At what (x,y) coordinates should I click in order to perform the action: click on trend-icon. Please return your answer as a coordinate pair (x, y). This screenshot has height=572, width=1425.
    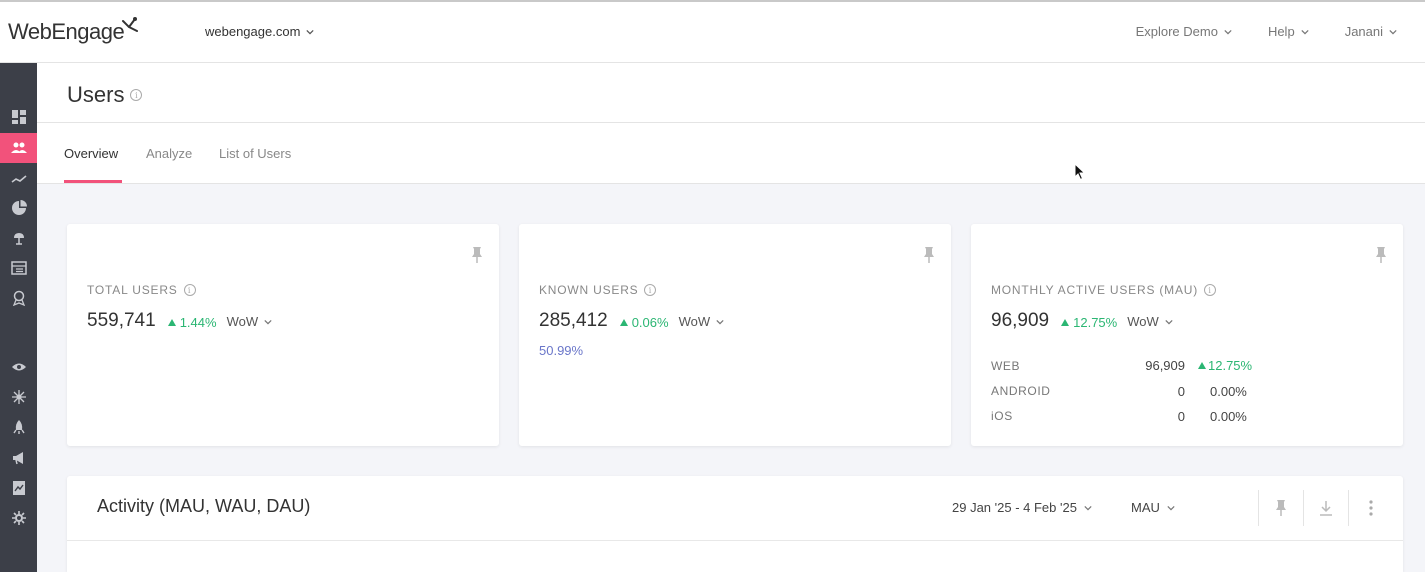
    Looking at the image, I should click on (19, 179).